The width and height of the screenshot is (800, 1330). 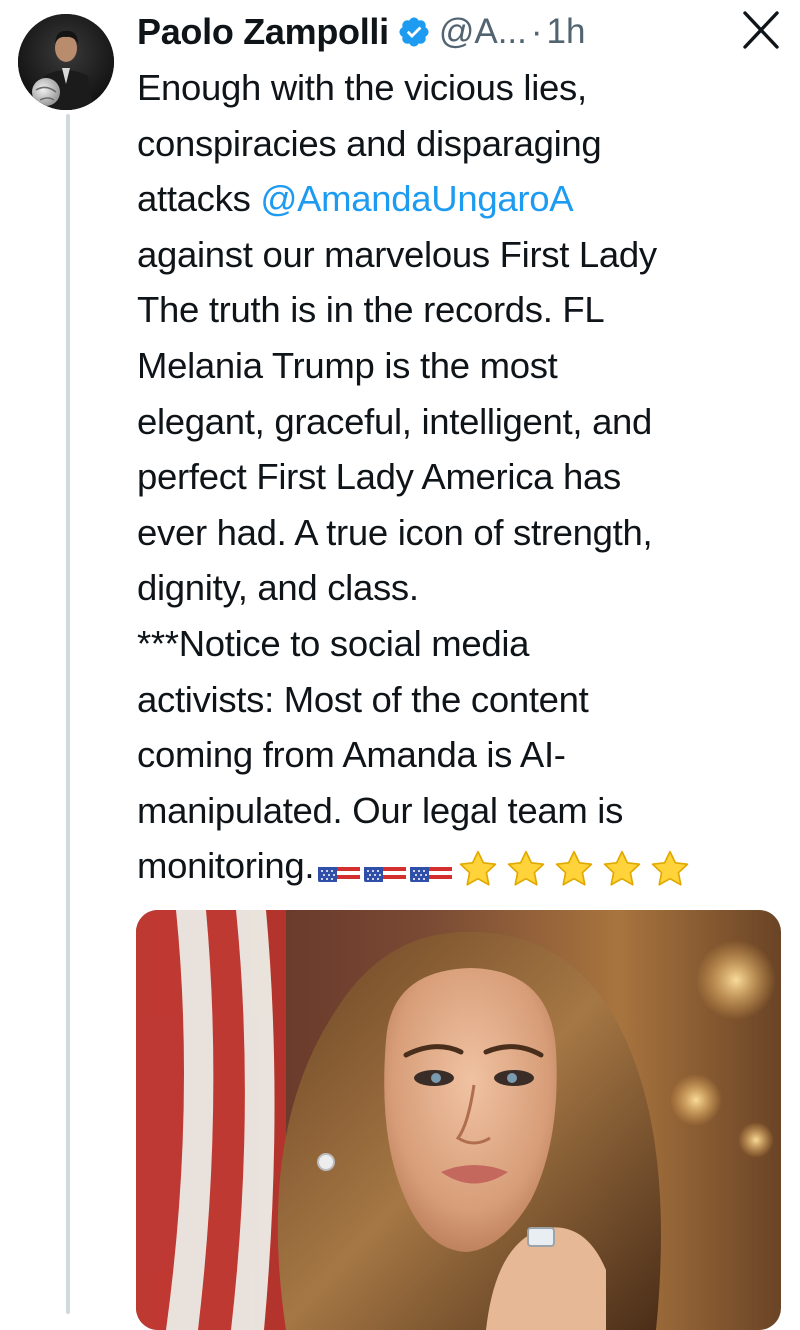 I want to click on emoji-row, so click(x=505, y=869).